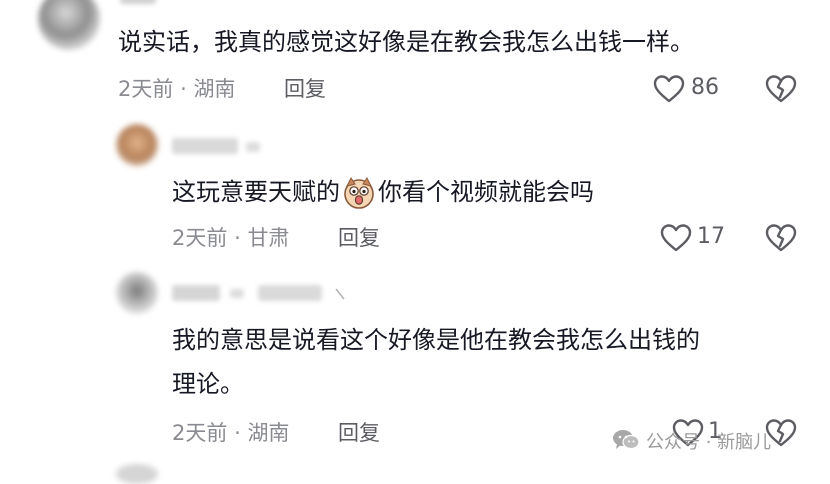 This screenshot has height=484, width=830. I want to click on comment-location: 甘肃, so click(268, 238).